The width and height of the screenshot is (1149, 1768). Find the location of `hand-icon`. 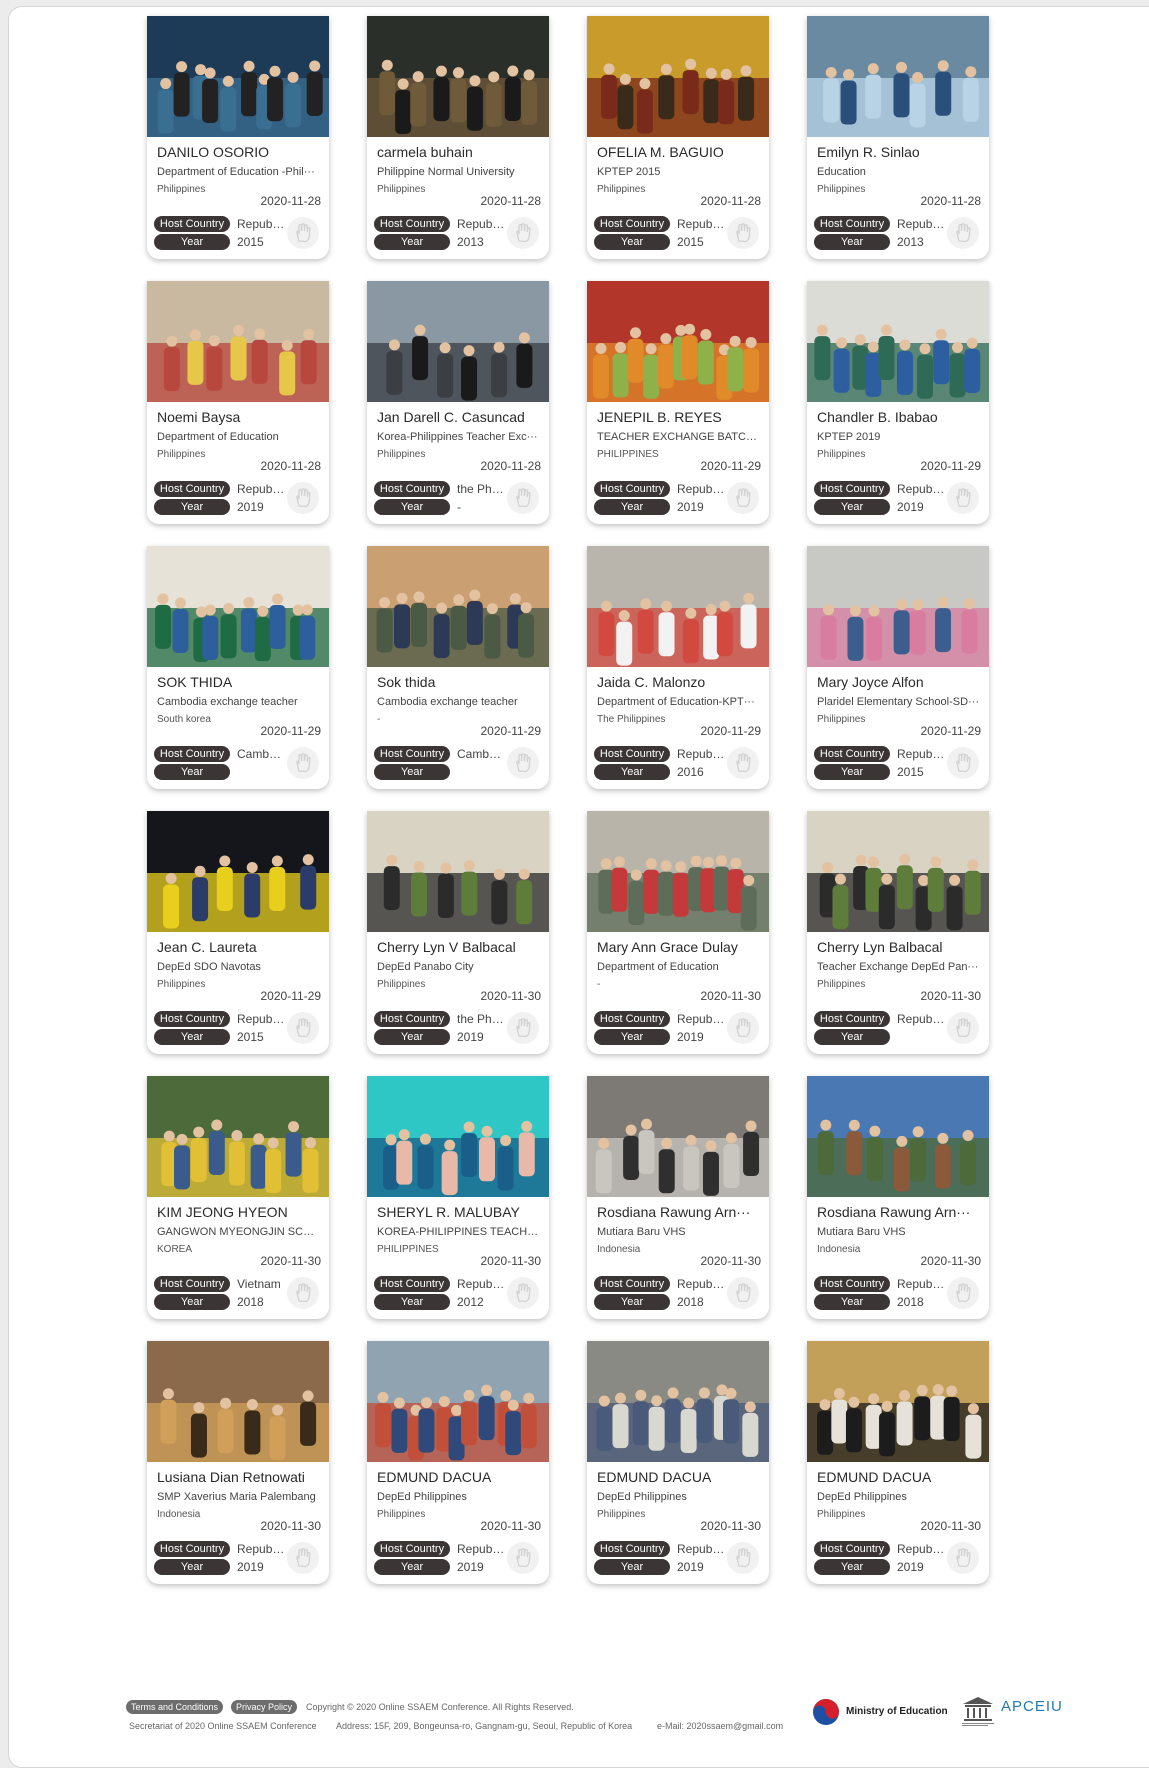

hand-icon is located at coordinates (523, 1558).